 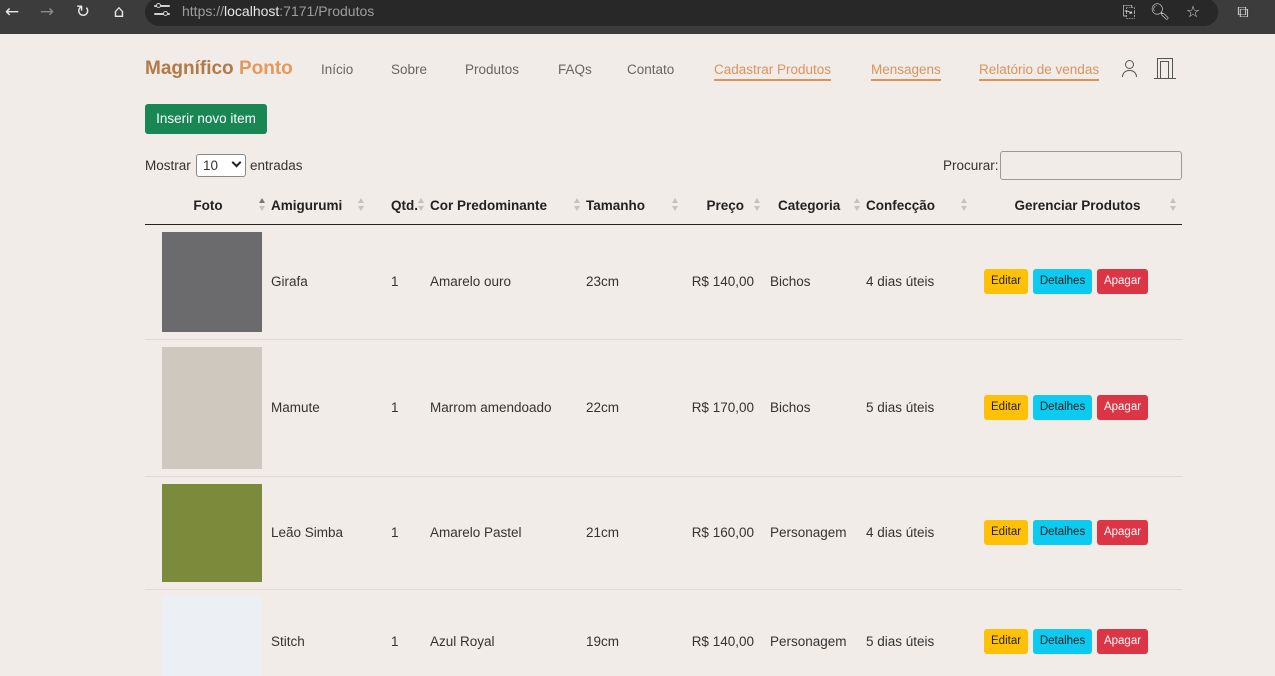 What do you see at coordinates (1039, 71) in the screenshot?
I see `nav-relatorio-vendas: Relatório de vendas` at bounding box center [1039, 71].